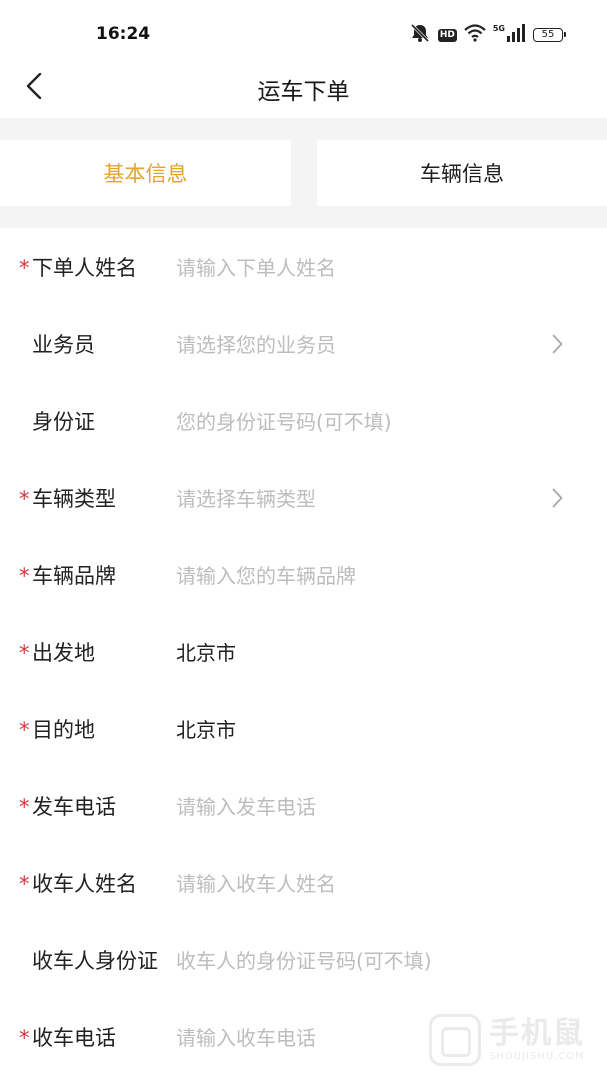  I want to click on nav-bar: 运车下单, so click(303, 89).